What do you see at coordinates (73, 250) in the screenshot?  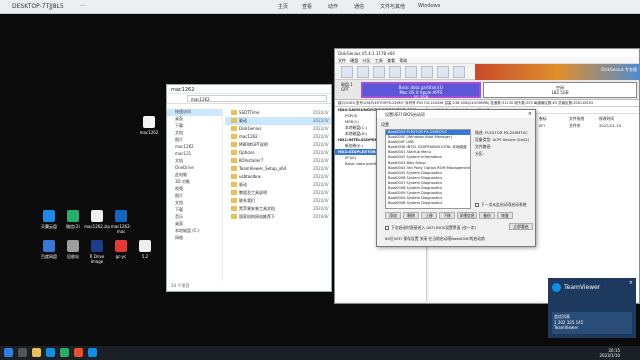 I see `desktop-icon: 回收站` at bounding box center [73, 250].